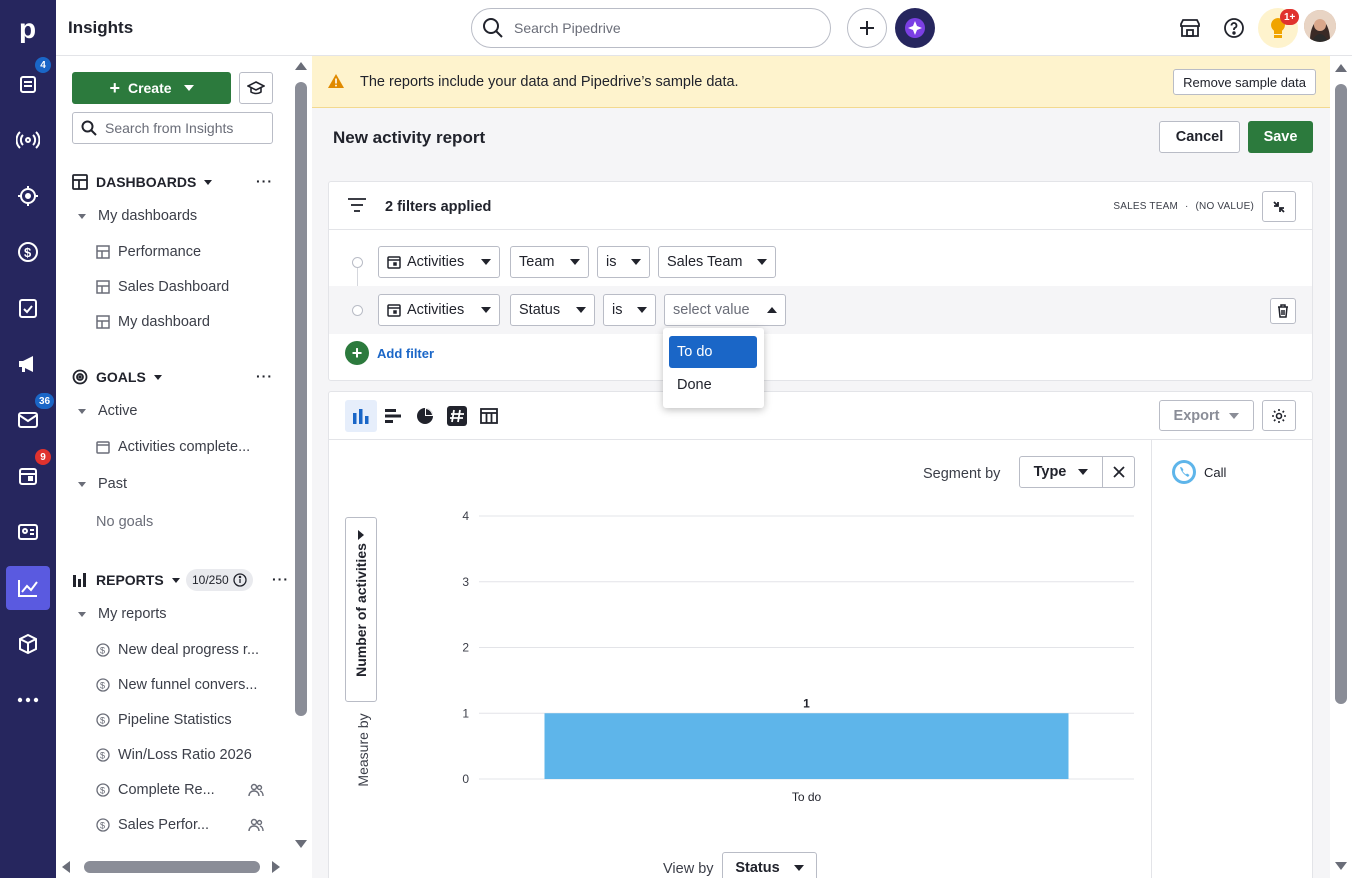 The height and width of the screenshot is (878, 1352). I want to click on measure-by-dropdown: Number of activities, so click(361, 609).